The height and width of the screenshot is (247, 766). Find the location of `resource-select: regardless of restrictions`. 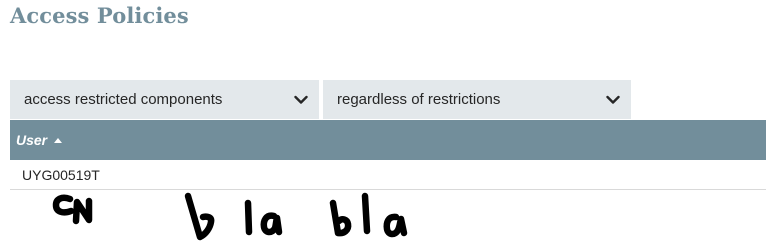

resource-select: regardless of restrictions is located at coordinates (477, 99).